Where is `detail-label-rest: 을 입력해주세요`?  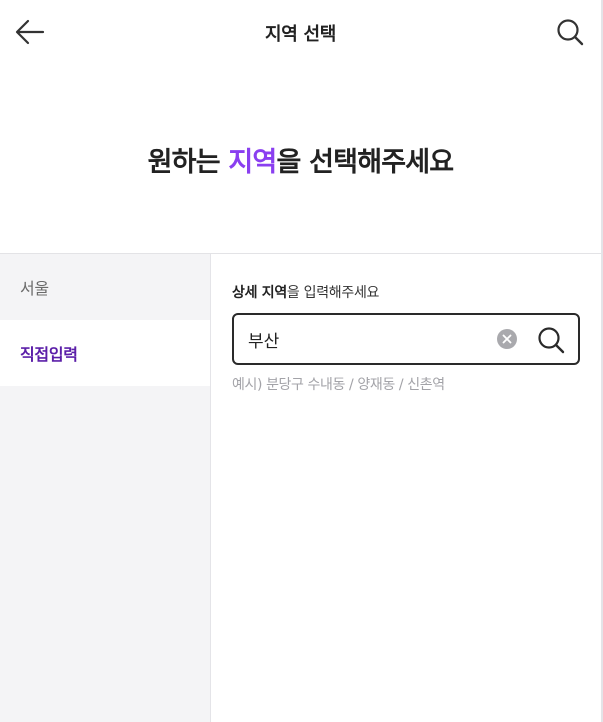
detail-label-rest: 을 입력해주세요 is located at coordinates (333, 293).